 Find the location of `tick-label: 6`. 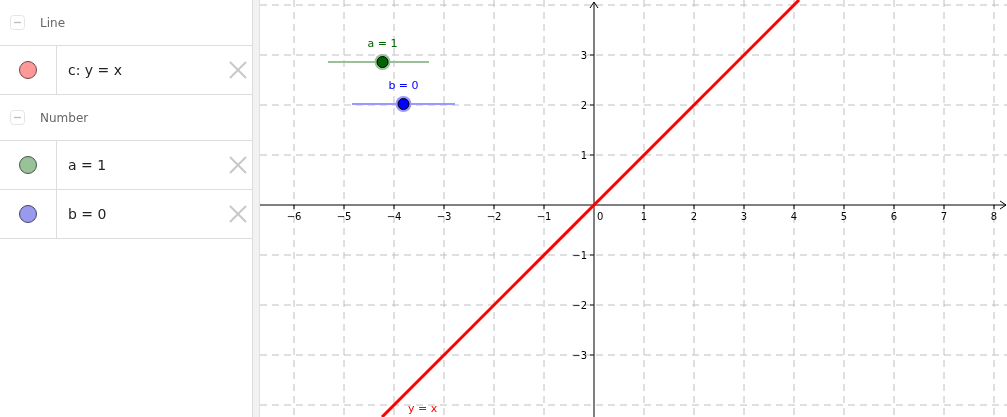

tick-label: 6 is located at coordinates (894, 216).